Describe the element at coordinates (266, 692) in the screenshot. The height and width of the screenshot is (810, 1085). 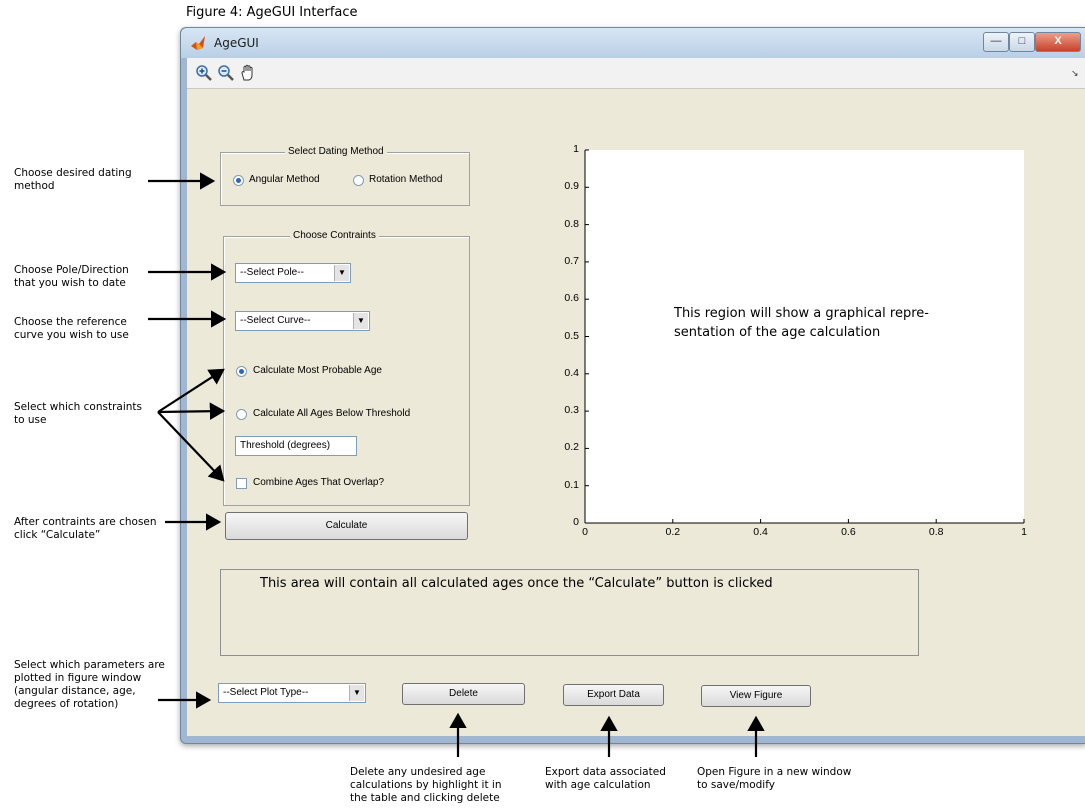
I see `select-plot-type-value: --Select Plot Type--` at that location.